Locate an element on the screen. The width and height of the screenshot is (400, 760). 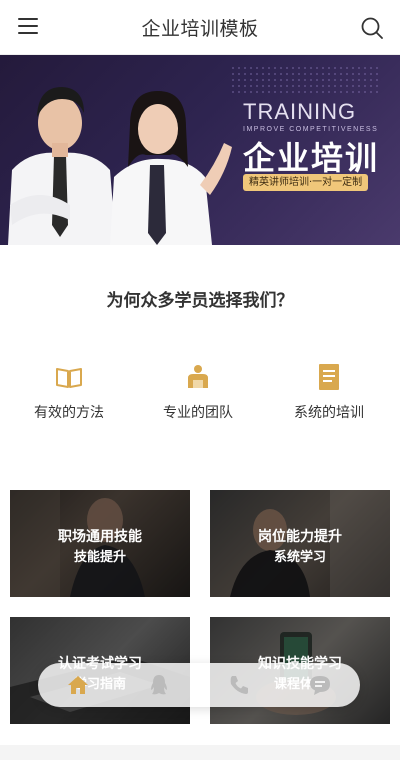
search-icon is located at coordinates (372, 28).